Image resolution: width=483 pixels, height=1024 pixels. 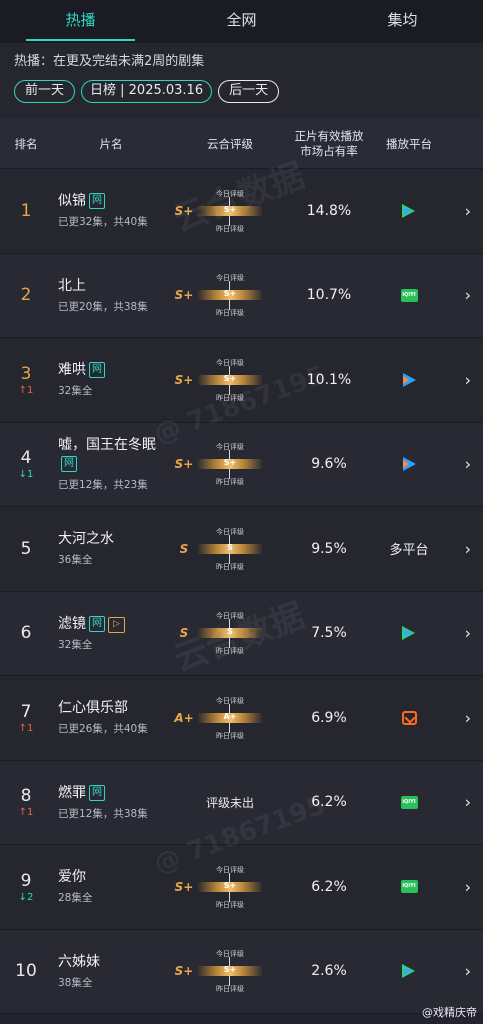 What do you see at coordinates (147, 91) in the screenshot?
I see `date-selector: 日榜 | 2025.03.16` at bounding box center [147, 91].